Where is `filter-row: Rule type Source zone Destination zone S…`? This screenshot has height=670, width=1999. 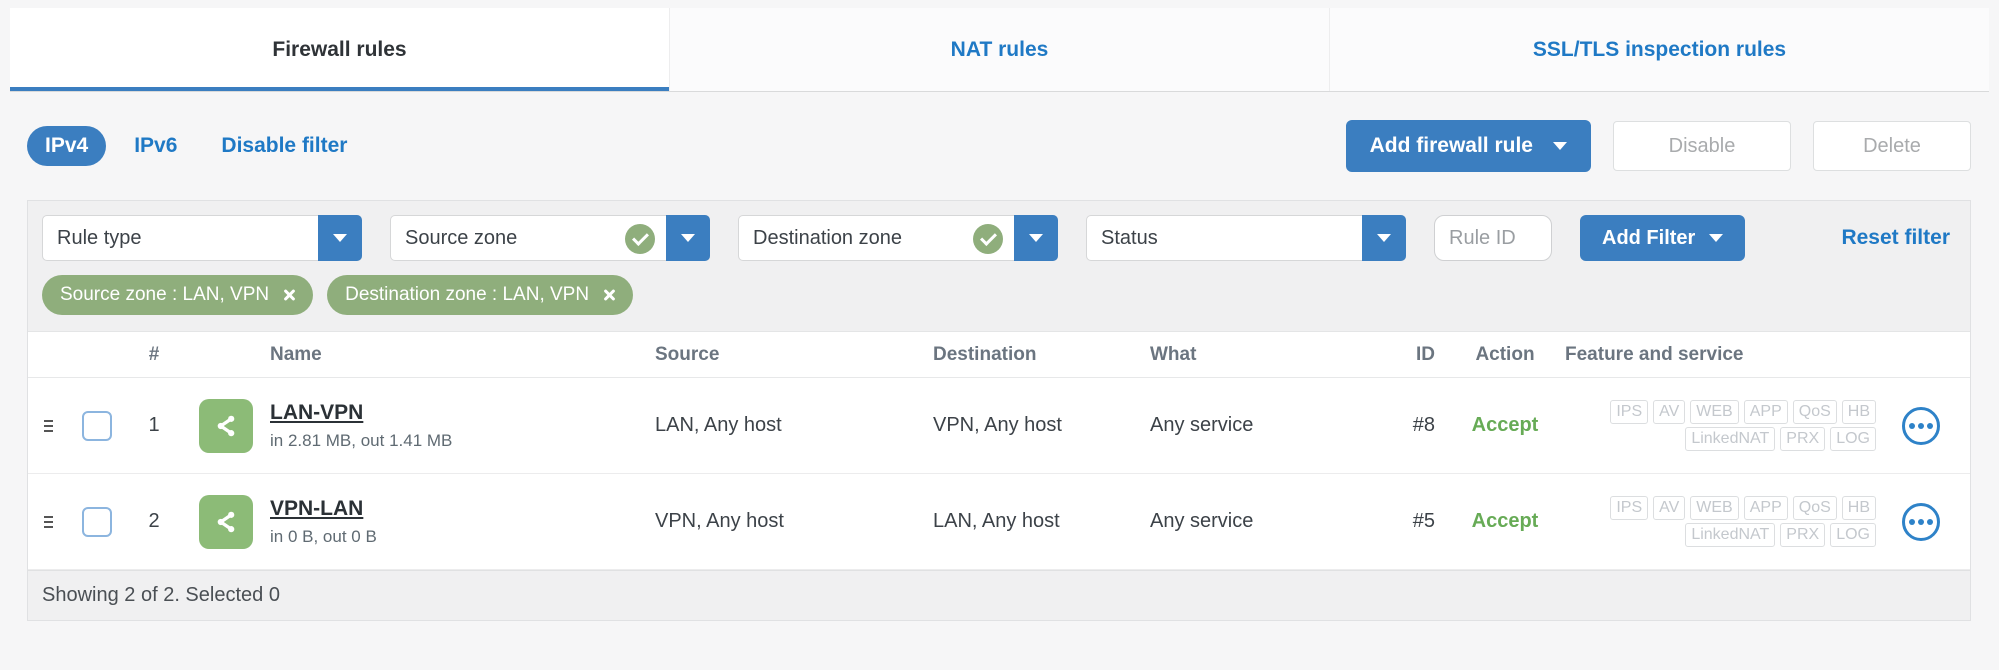 filter-row: Rule type Source zone Destination zone S… is located at coordinates (999, 238).